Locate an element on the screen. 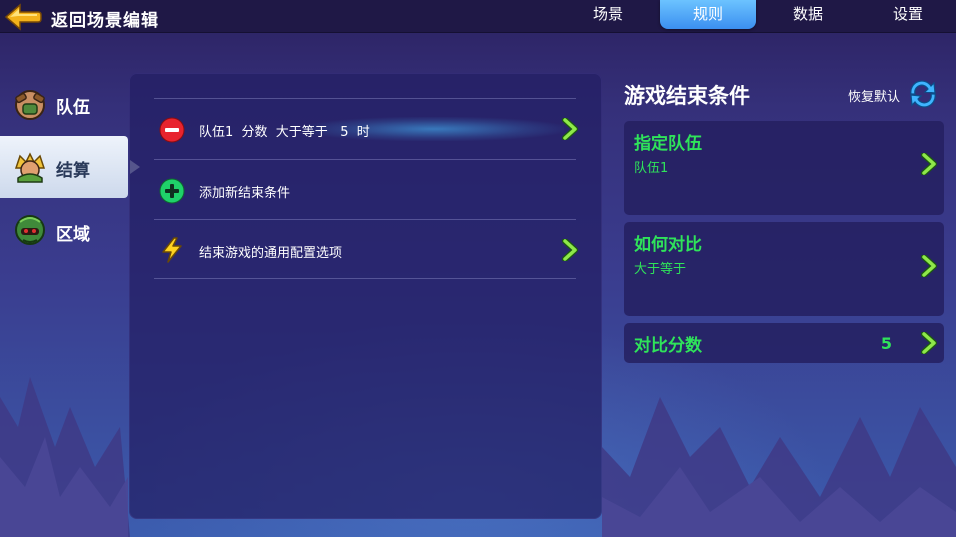 This screenshot has height=537, width=956. condition-row: 队伍1 分数 大于等于 5 时 is located at coordinates (366, 129).